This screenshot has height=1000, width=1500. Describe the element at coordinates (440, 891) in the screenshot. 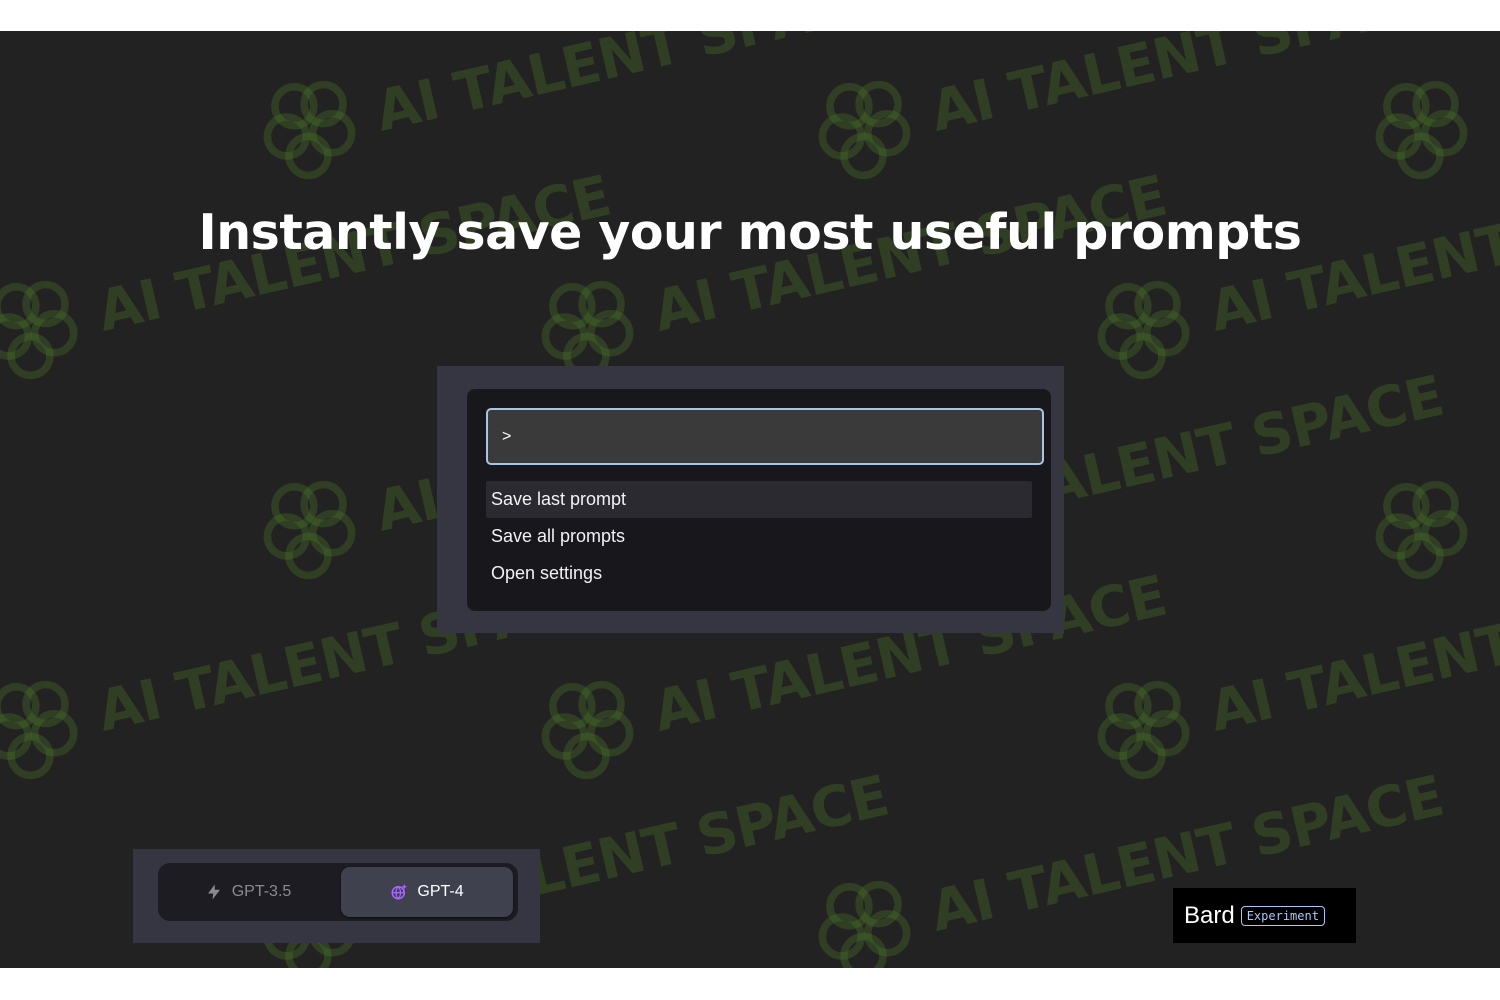

I see `model-option-label: GPT-4` at that location.